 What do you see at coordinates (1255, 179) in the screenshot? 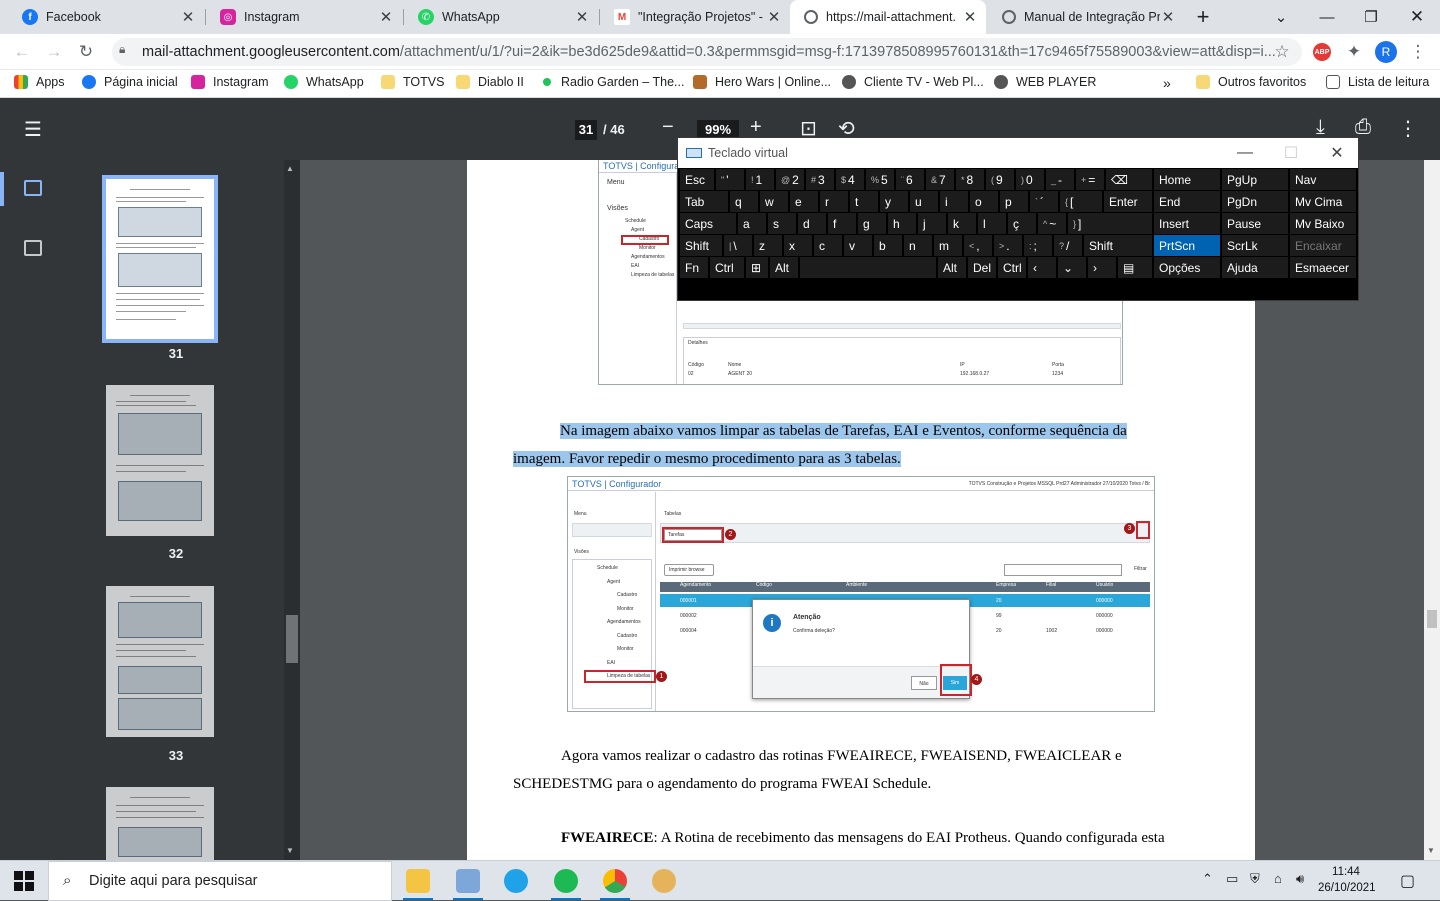
I see `key-side-0-1: PgUp` at bounding box center [1255, 179].